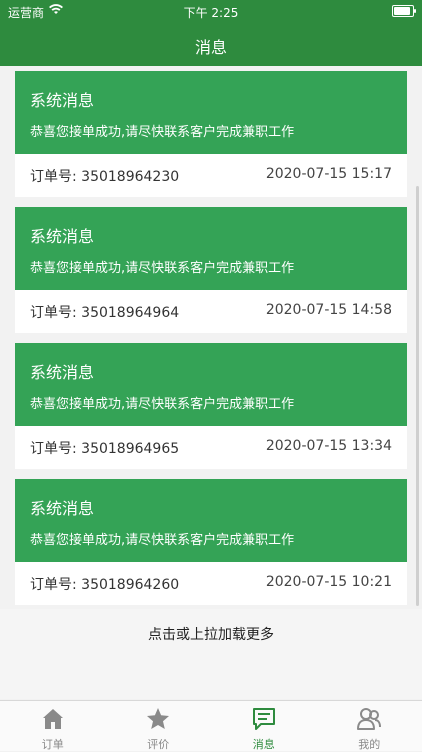 The width and height of the screenshot is (422, 752). Describe the element at coordinates (104, 584) in the screenshot. I see `order-number: 订单号: 35018964260` at that location.